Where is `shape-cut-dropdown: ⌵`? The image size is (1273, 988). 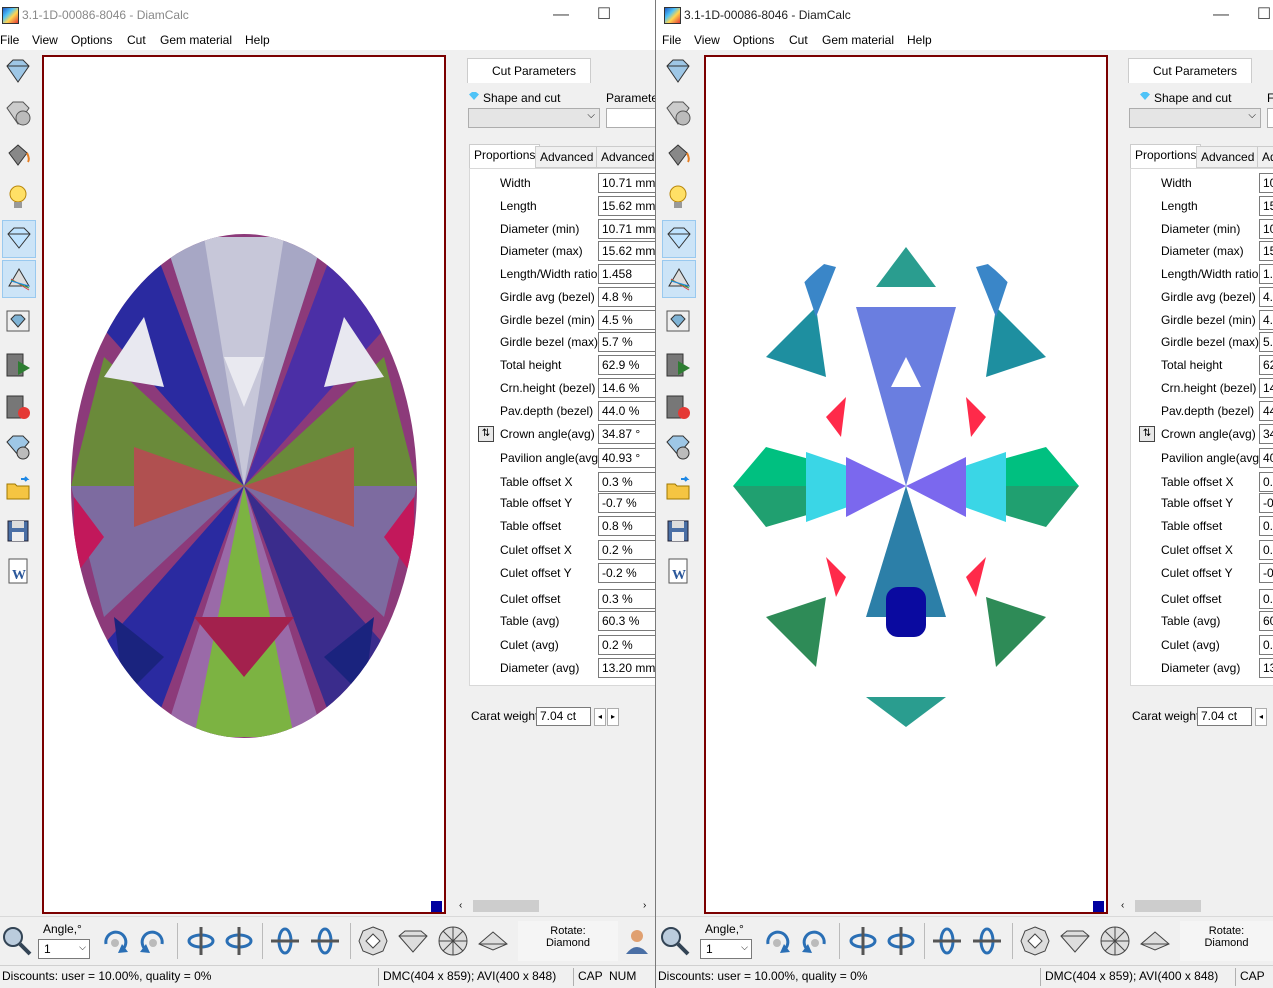 shape-cut-dropdown: ⌵ is located at coordinates (1195, 118).